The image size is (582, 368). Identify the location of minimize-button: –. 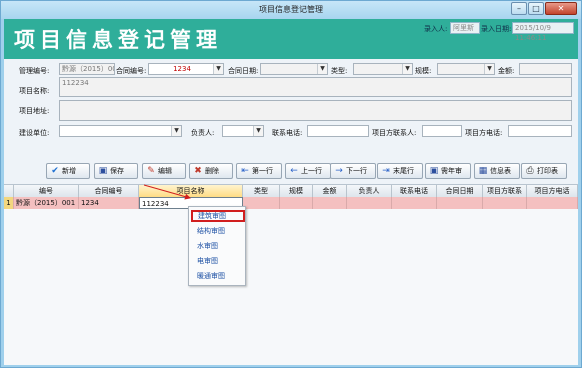
(519, 8).